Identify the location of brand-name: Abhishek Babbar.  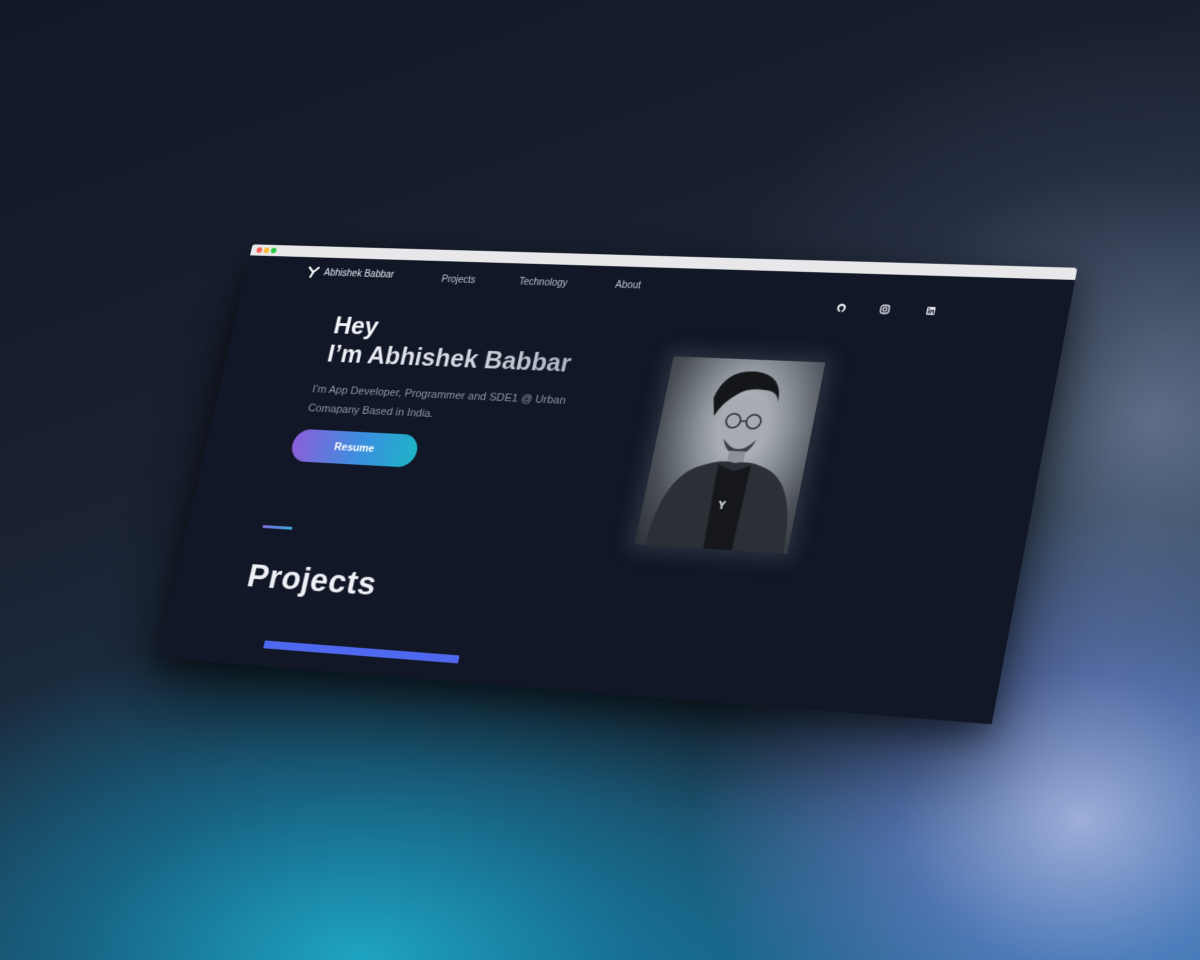
(359, 273).